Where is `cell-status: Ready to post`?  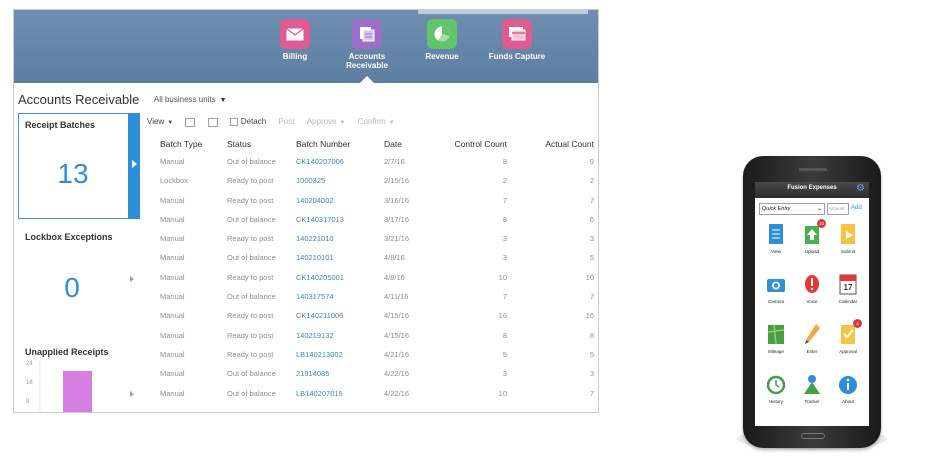 cell-status: Ready to post is located at coordinates (250, 239).